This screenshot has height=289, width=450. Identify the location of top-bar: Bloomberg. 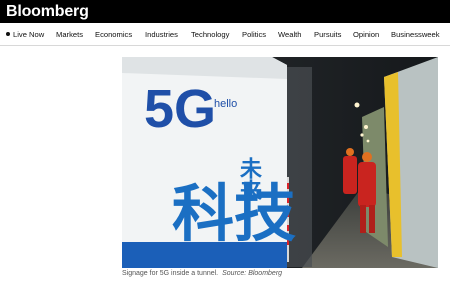
(225, 11).